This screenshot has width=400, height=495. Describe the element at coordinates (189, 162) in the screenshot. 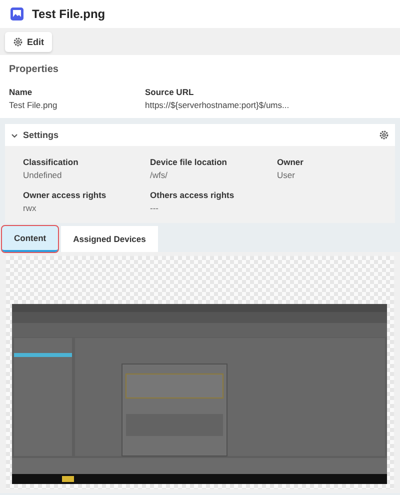

I see `field-label: Device file location` at that location.